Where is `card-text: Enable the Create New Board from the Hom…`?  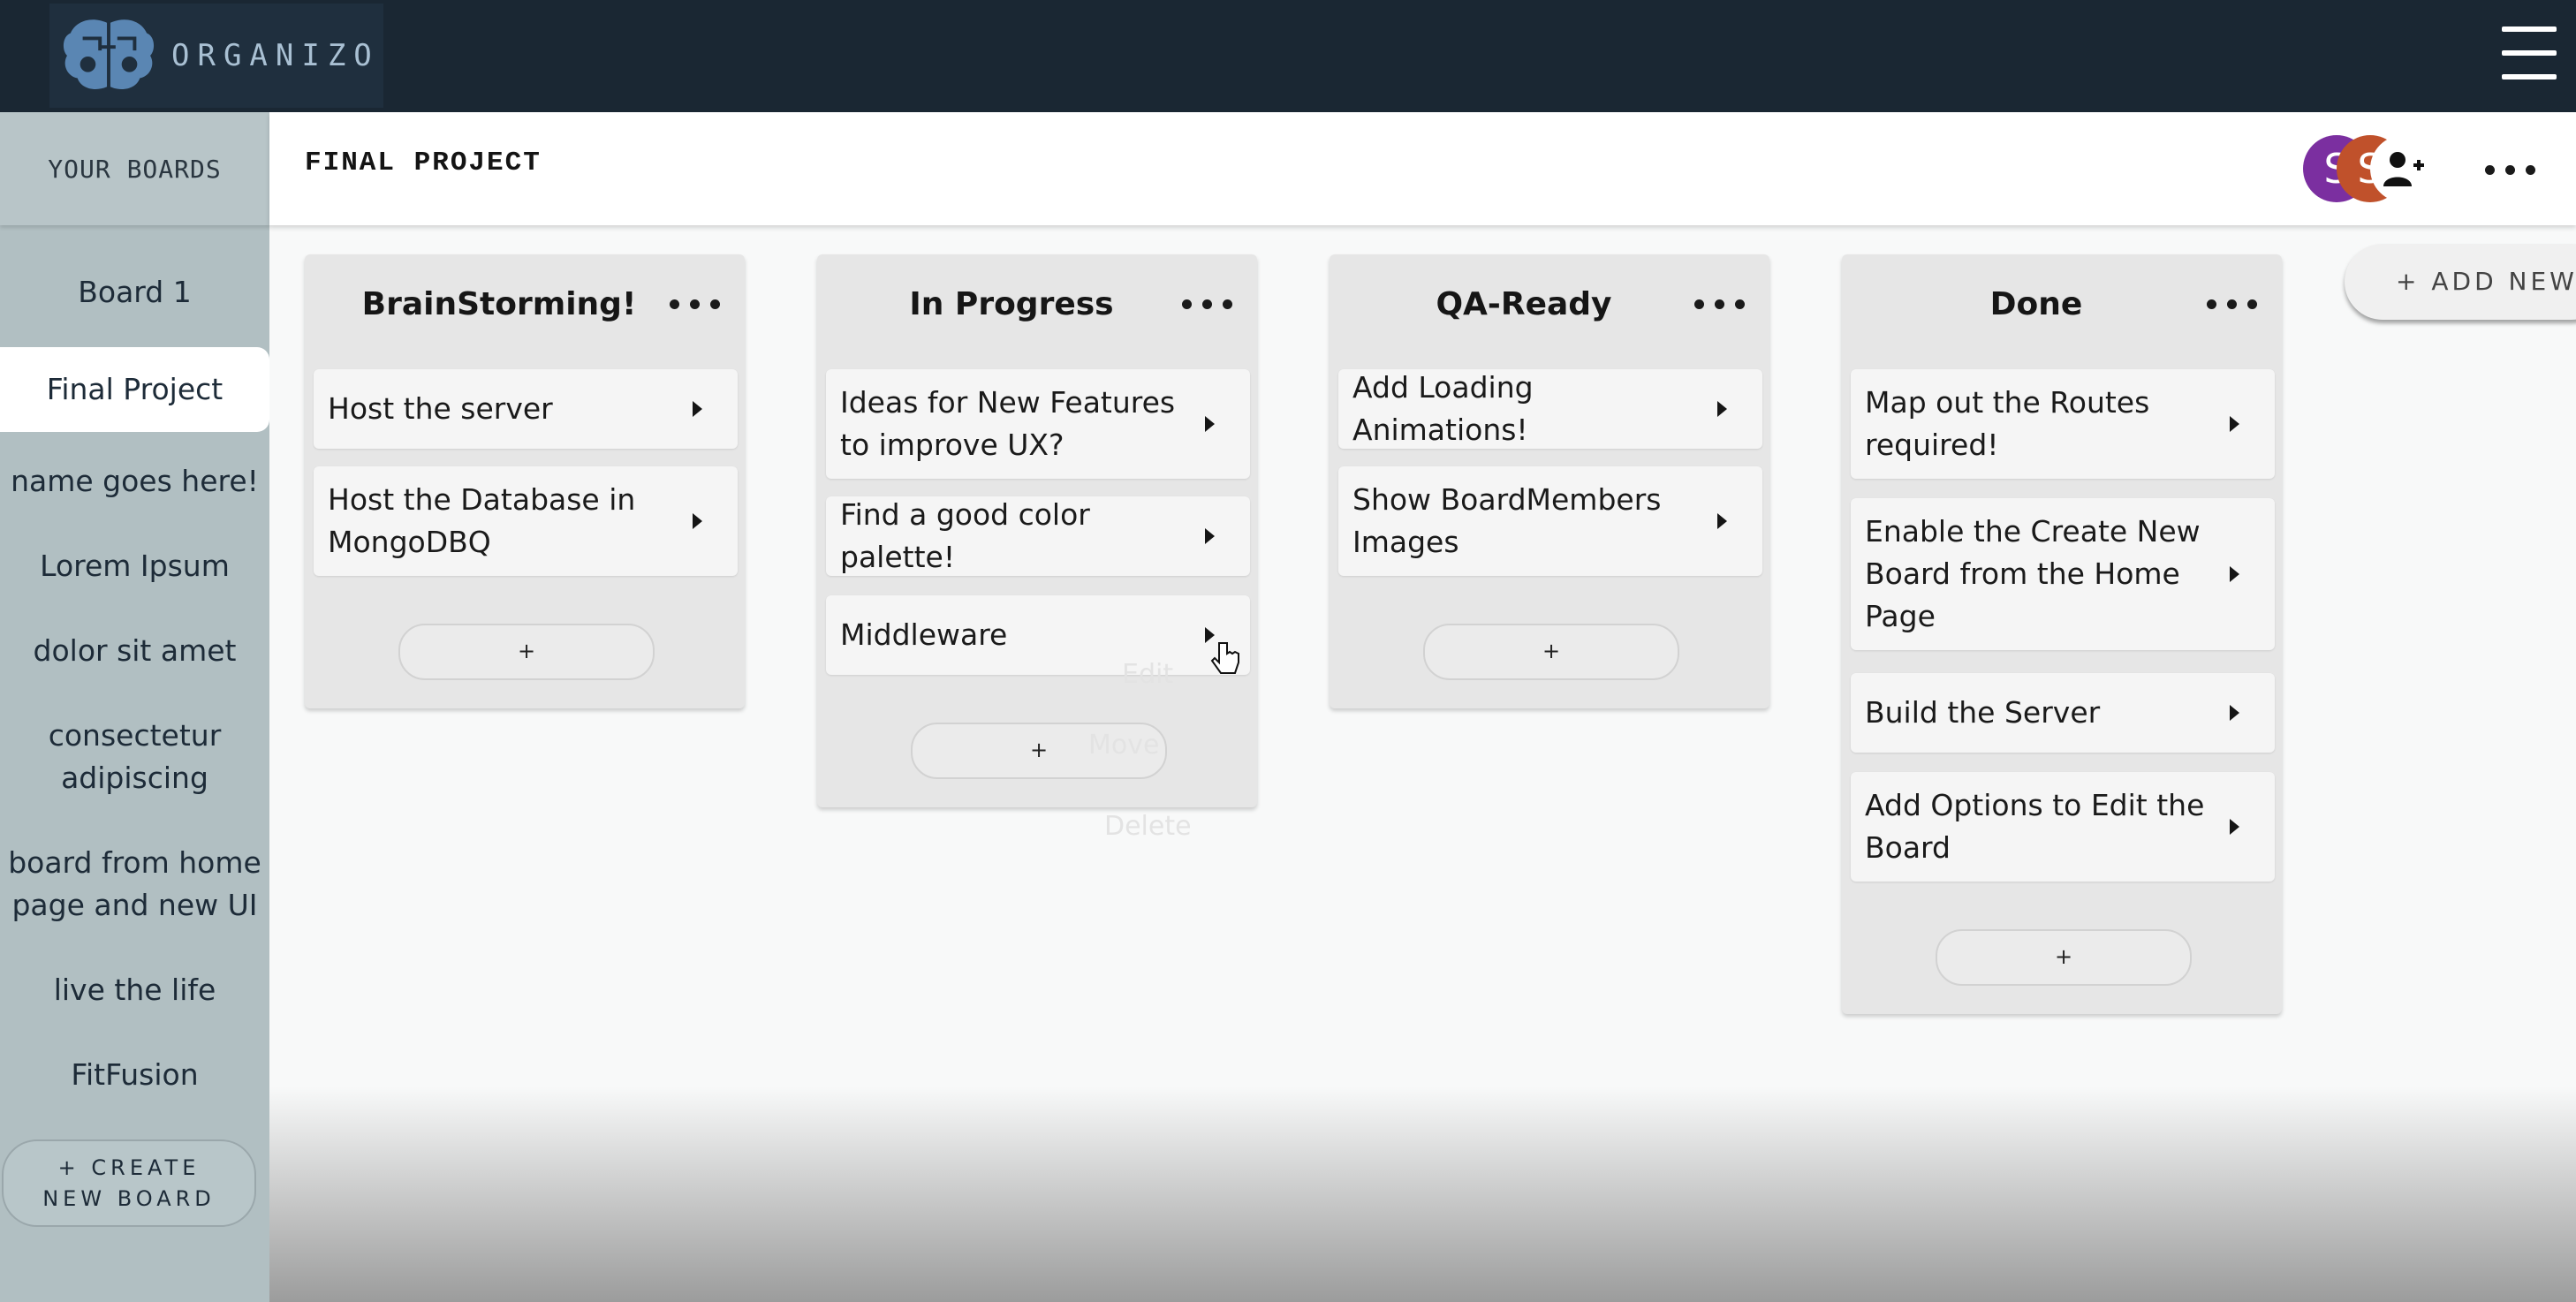
card-text: Enable the Create New Board from the Hom… is located at coordinates (2033, 573).